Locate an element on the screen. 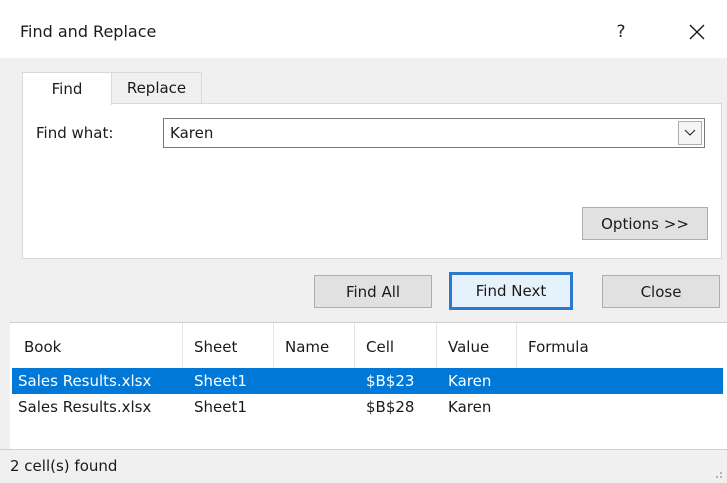 The height and width of the screenshot is (483, 727). tab-find-label: Find is located at coordinates (67, 89).